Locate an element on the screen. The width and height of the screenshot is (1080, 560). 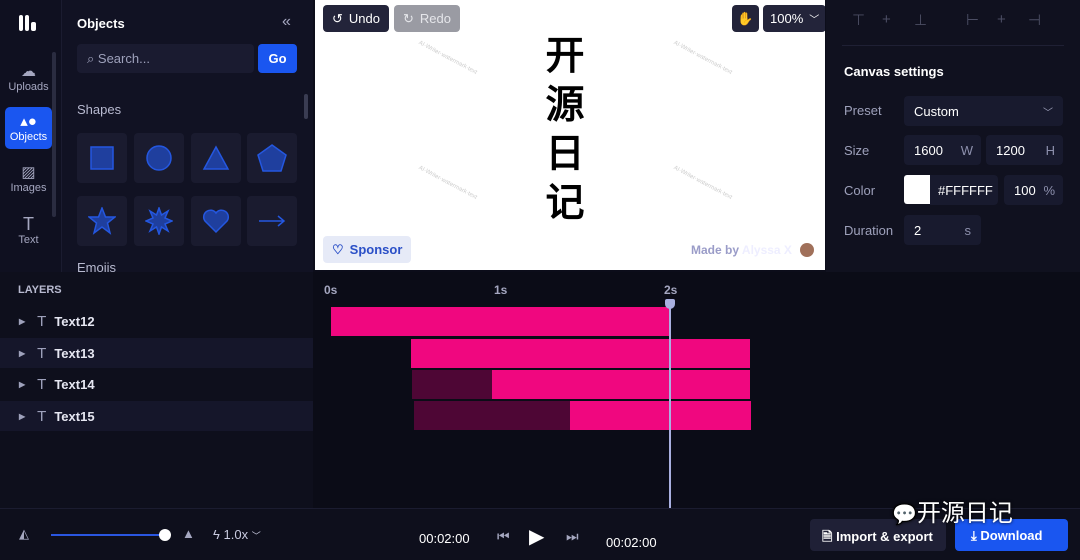
chevron-down-icon: ﹀ is located at coordinates (814, 20).